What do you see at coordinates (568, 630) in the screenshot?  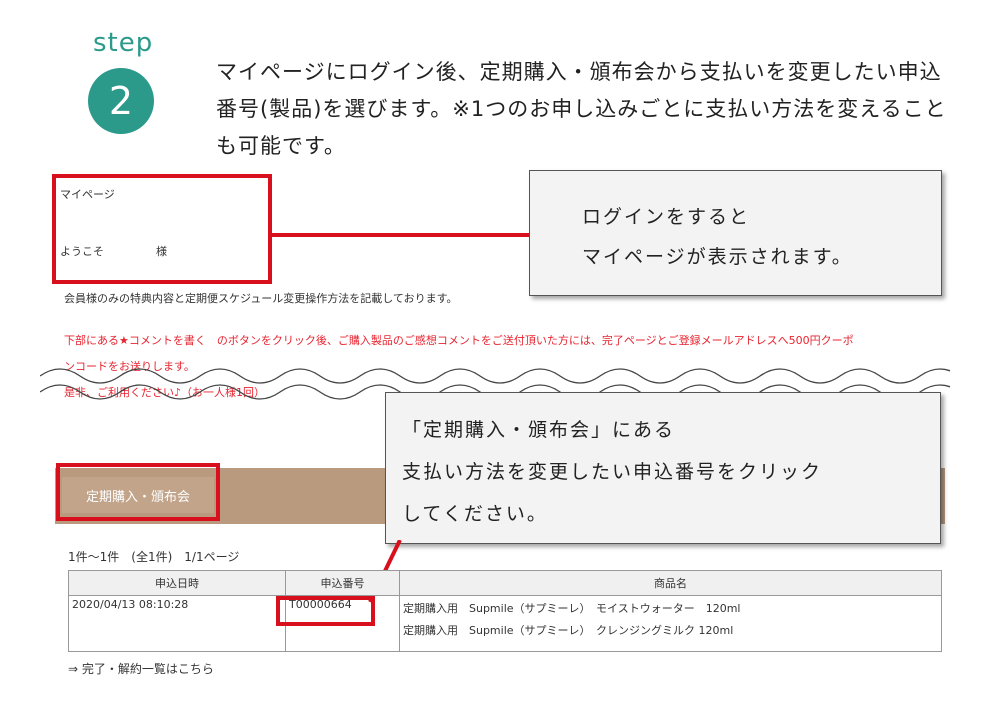 I see `product-line-2: 定期購入用 Supmile（サプミーレ） クレンジングミルク 120ml` at bounding box center [568, 630].